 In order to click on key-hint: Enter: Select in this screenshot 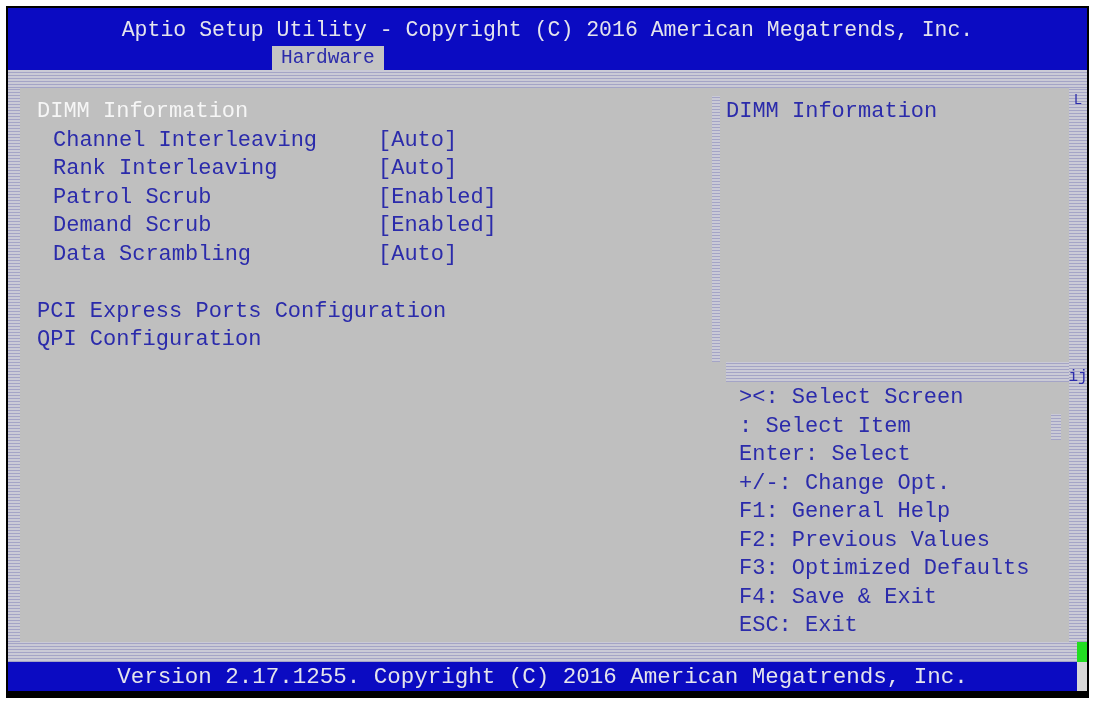, I will do `click(825, 455)`.